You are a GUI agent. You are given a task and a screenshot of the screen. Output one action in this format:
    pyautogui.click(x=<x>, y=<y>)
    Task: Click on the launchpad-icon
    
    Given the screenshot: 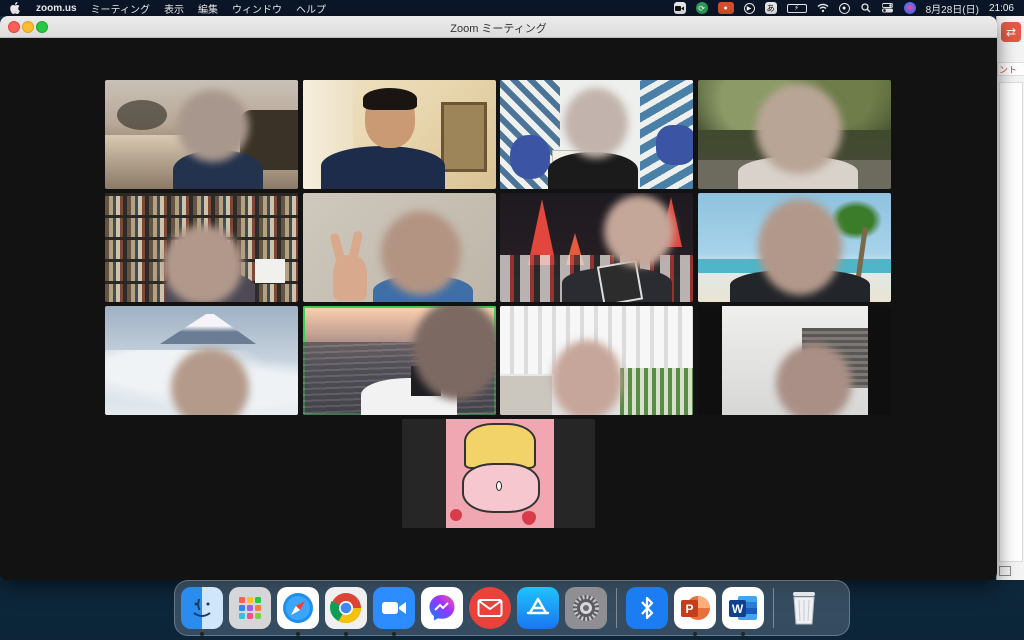 What is the action you would take?
    pyautogui.click(x=250, y=608)
    